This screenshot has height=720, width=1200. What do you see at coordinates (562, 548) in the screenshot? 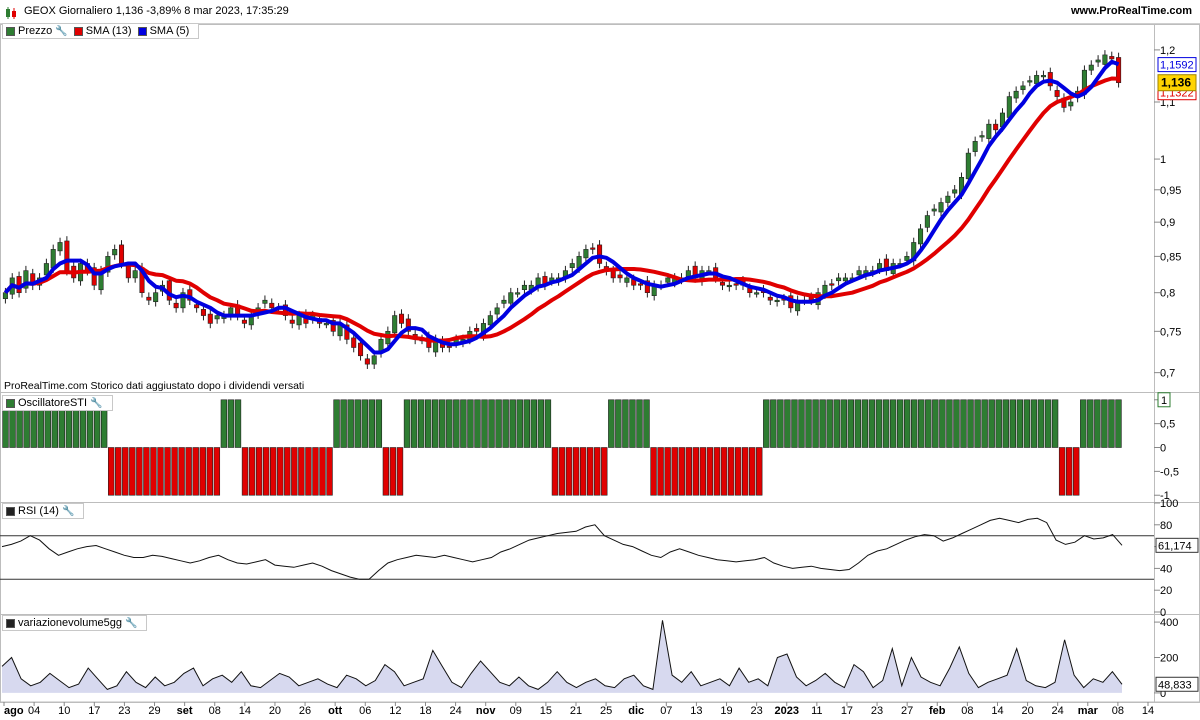
I see `rsi-line` at bounding box center [562, 548].